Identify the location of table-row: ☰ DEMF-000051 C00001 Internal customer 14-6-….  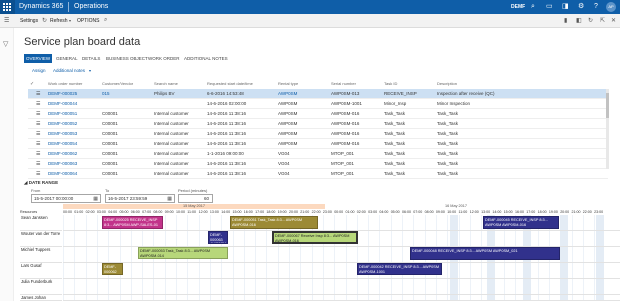
(318, 114).